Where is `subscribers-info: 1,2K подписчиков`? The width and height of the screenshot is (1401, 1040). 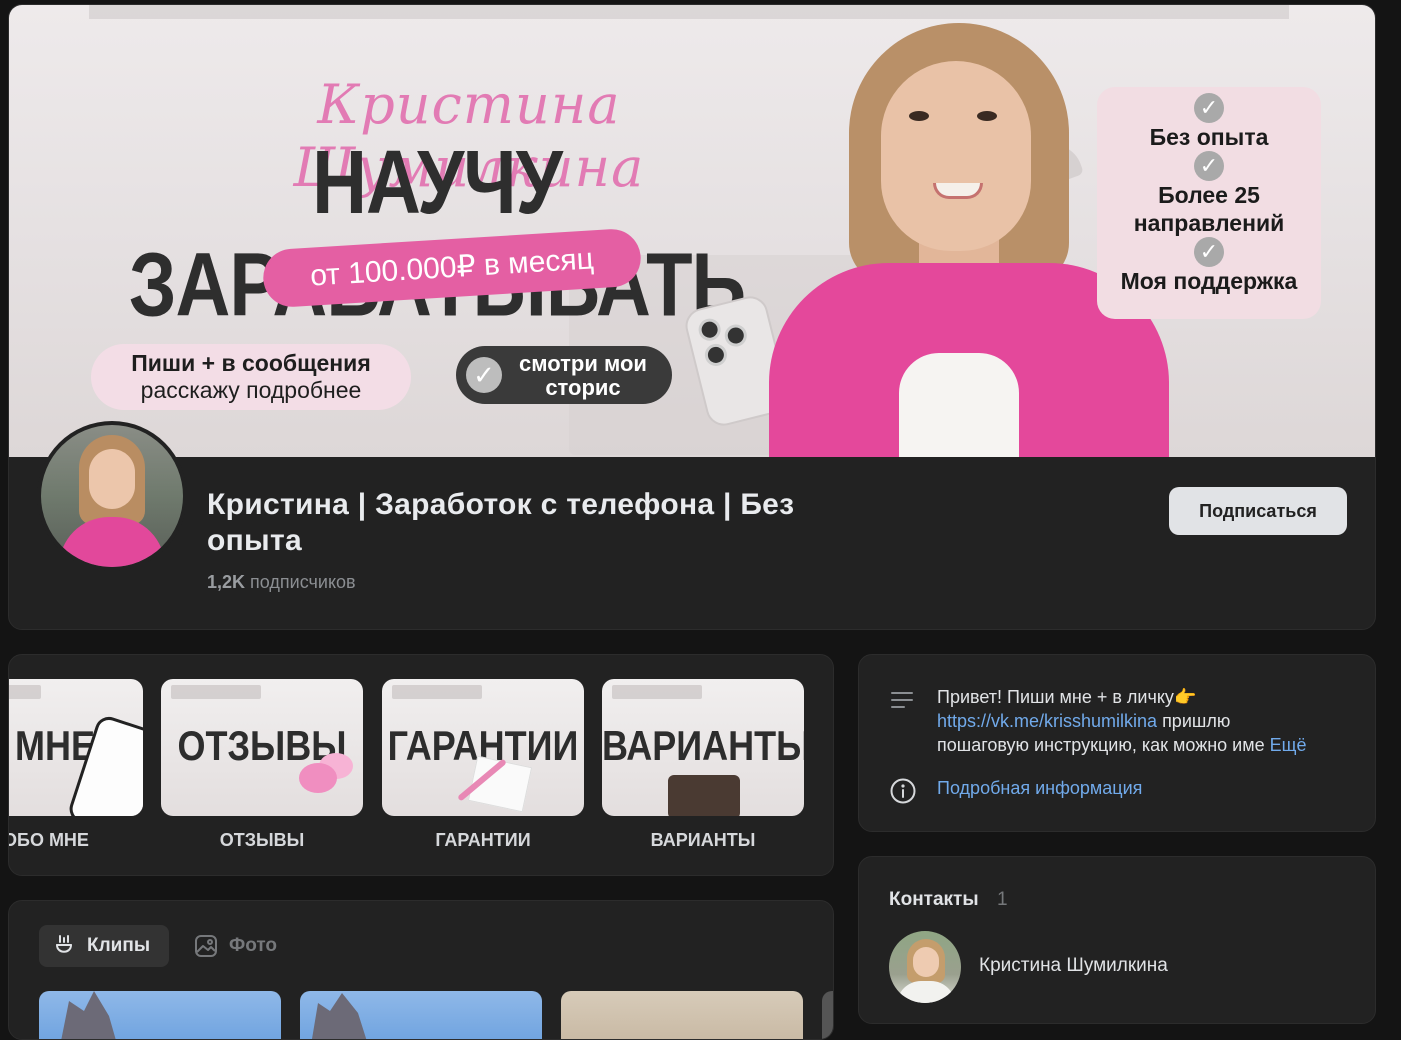 subscribers-info: 1,2K подписчиков is located at coordinates (281, 582).